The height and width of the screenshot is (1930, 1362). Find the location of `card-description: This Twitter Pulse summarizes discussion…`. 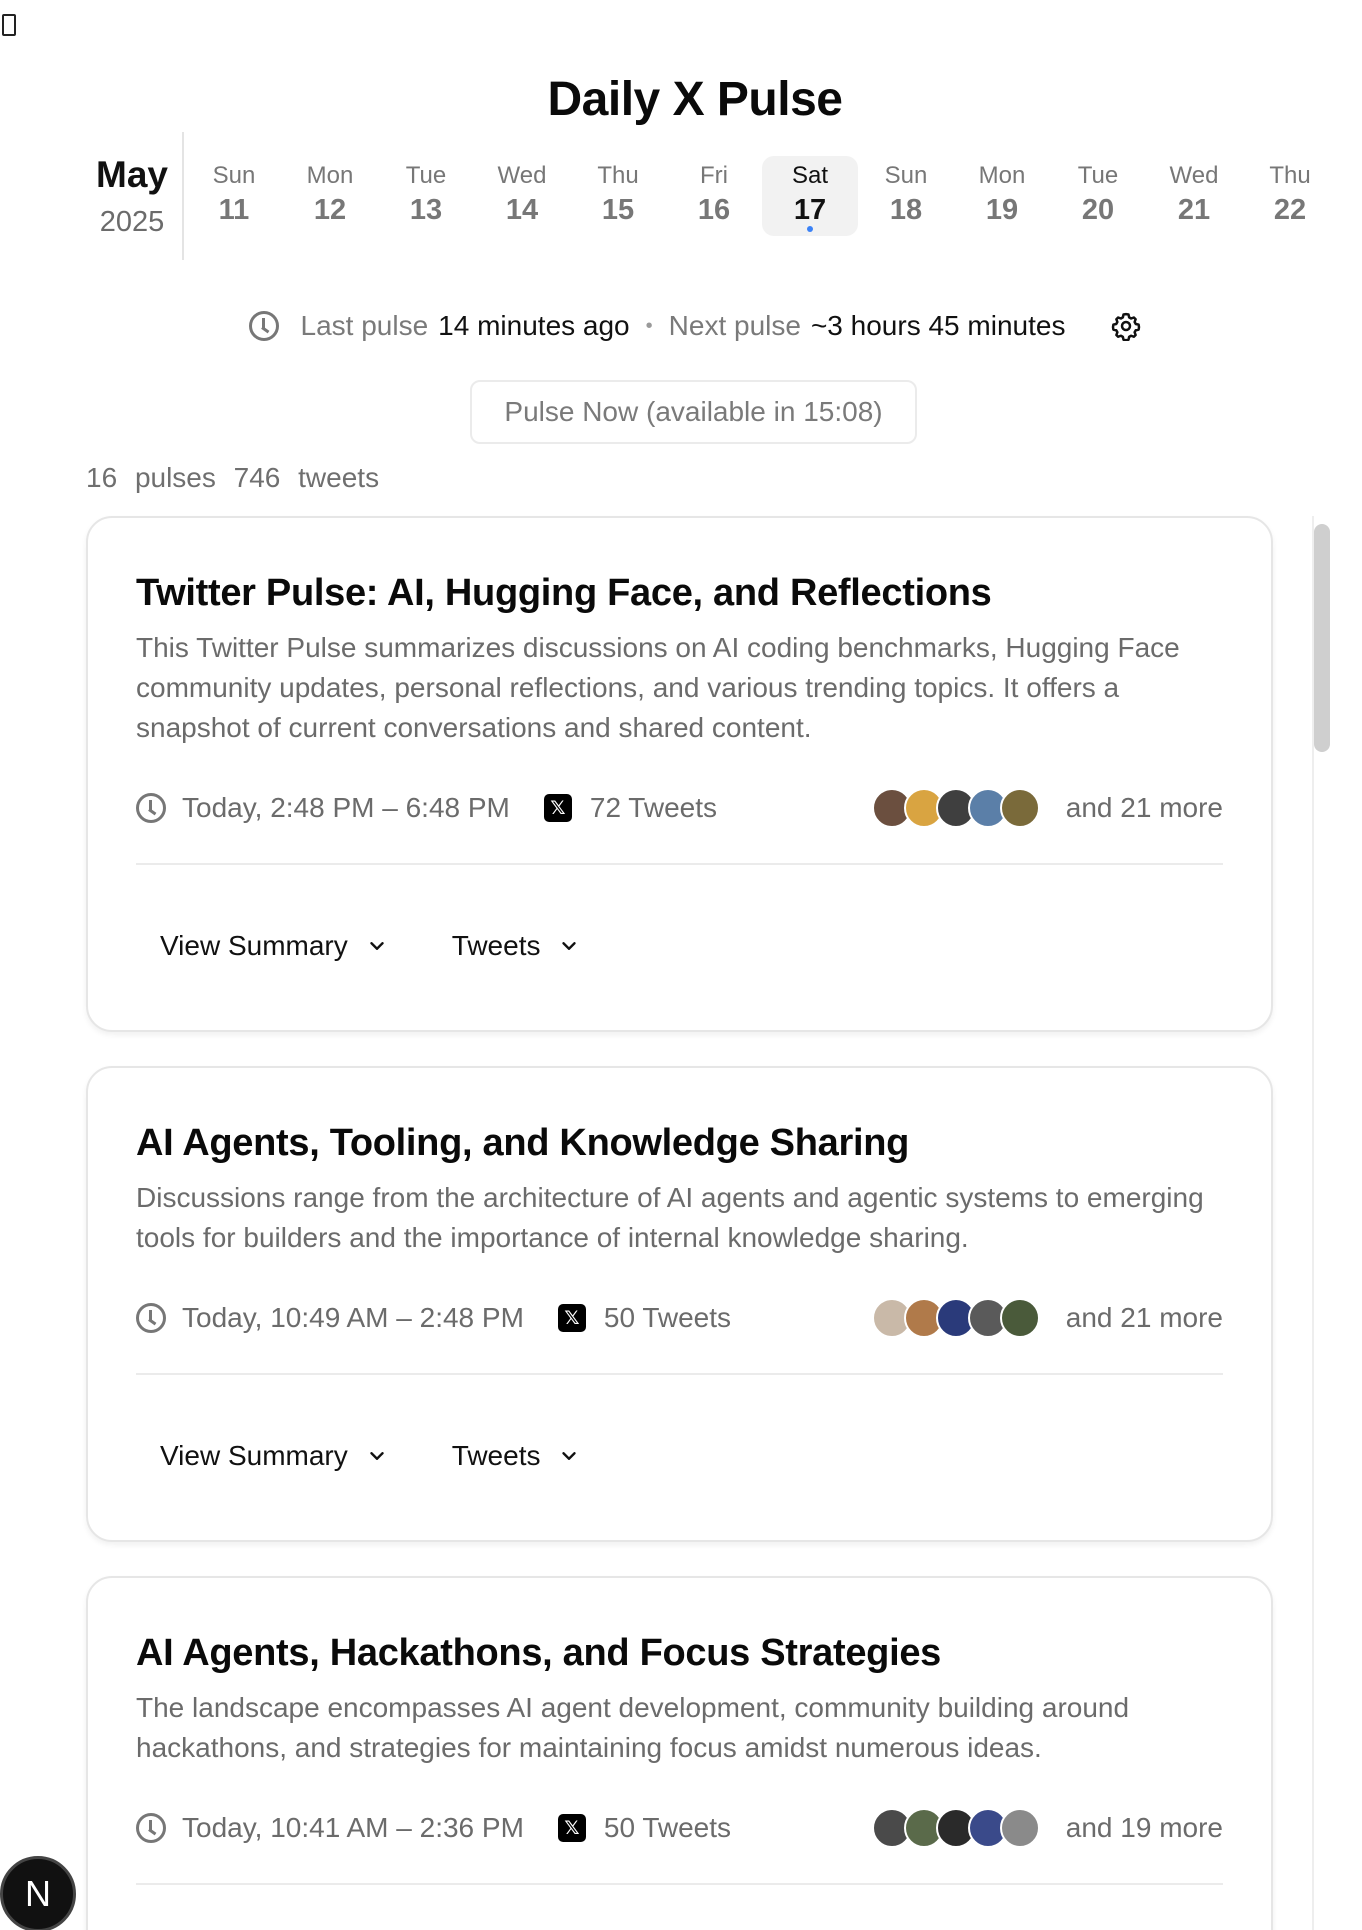

card-description: This Twitter Pulse summarizes discussion… is located at coordinates (658, 687).